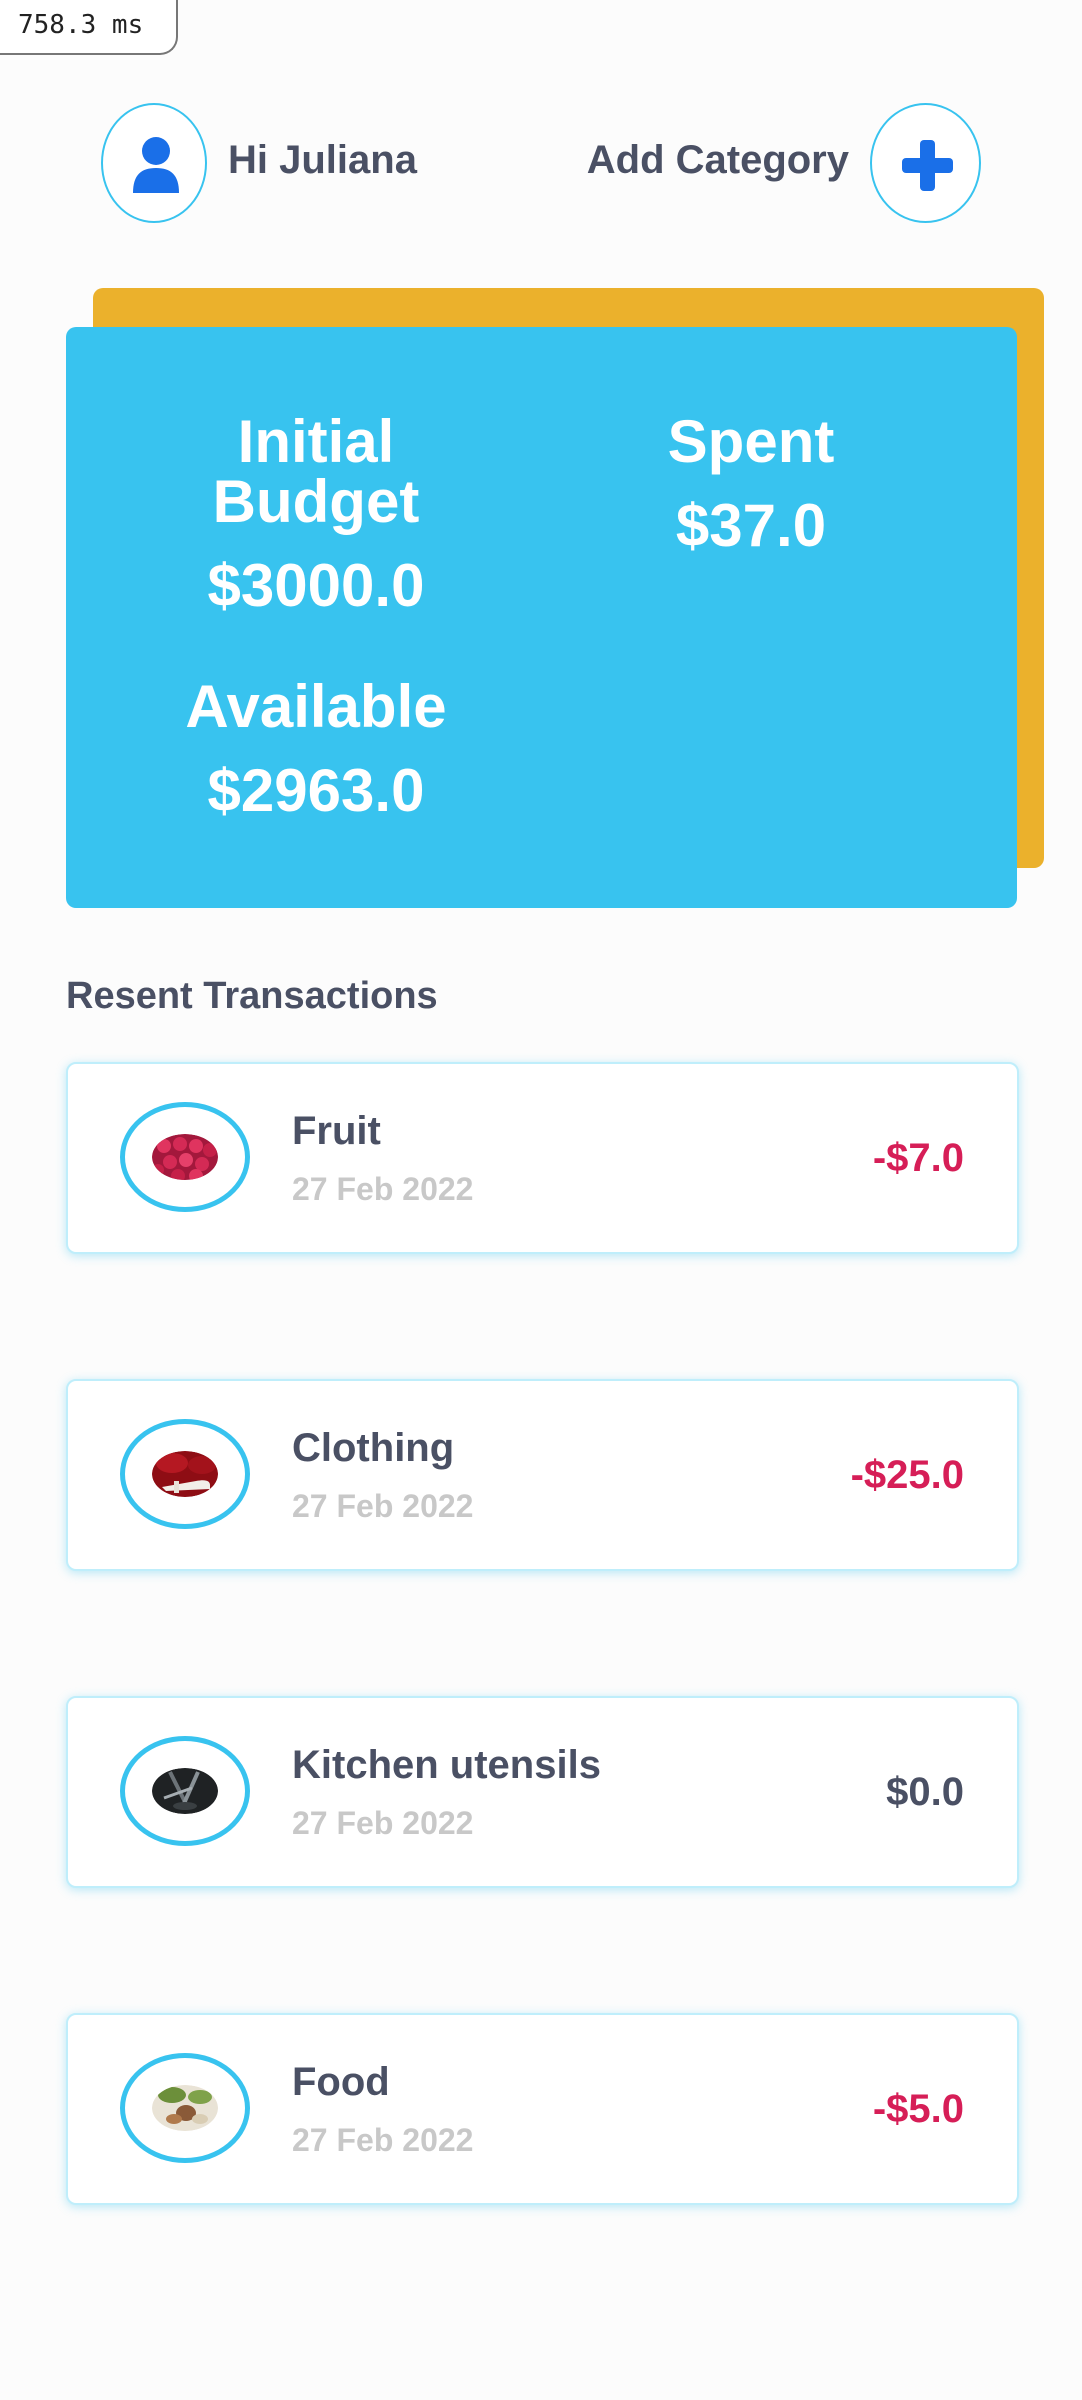  I want to click on food-image, so click(185, 2108).